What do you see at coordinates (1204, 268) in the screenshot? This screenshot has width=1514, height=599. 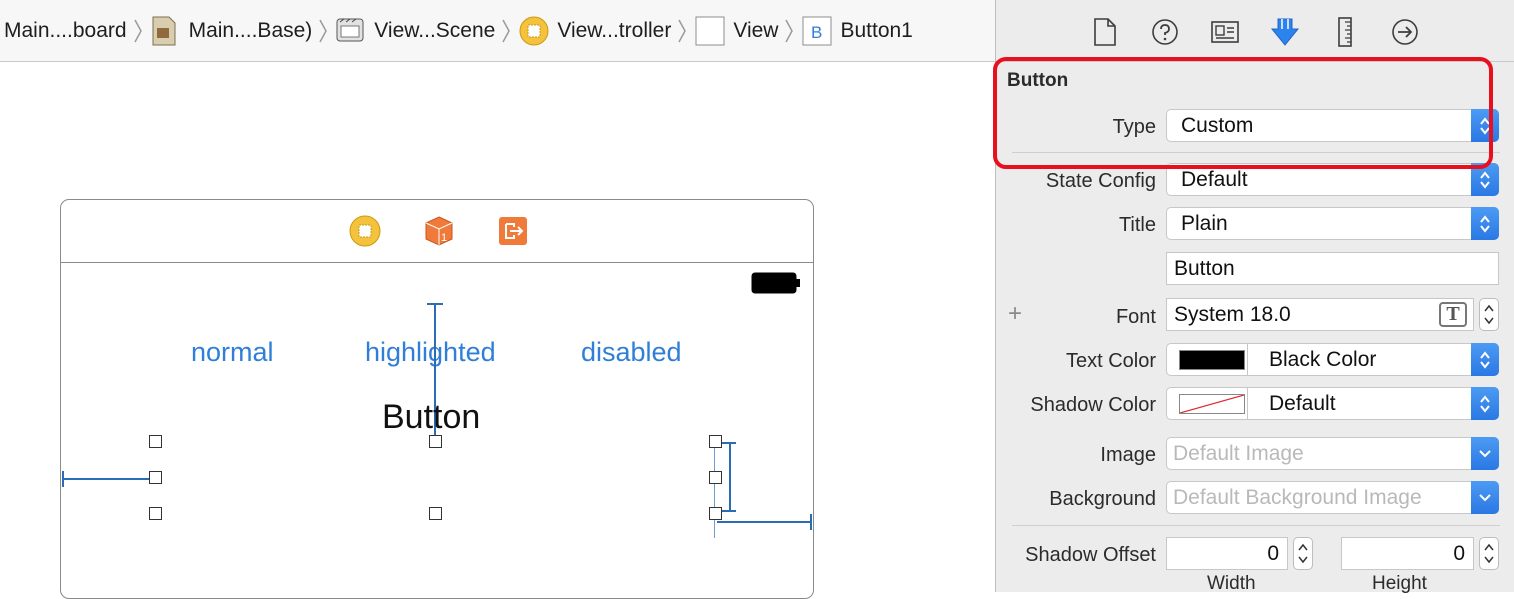 I see `title-text-value: Button` at bounding box center [1204, 268].